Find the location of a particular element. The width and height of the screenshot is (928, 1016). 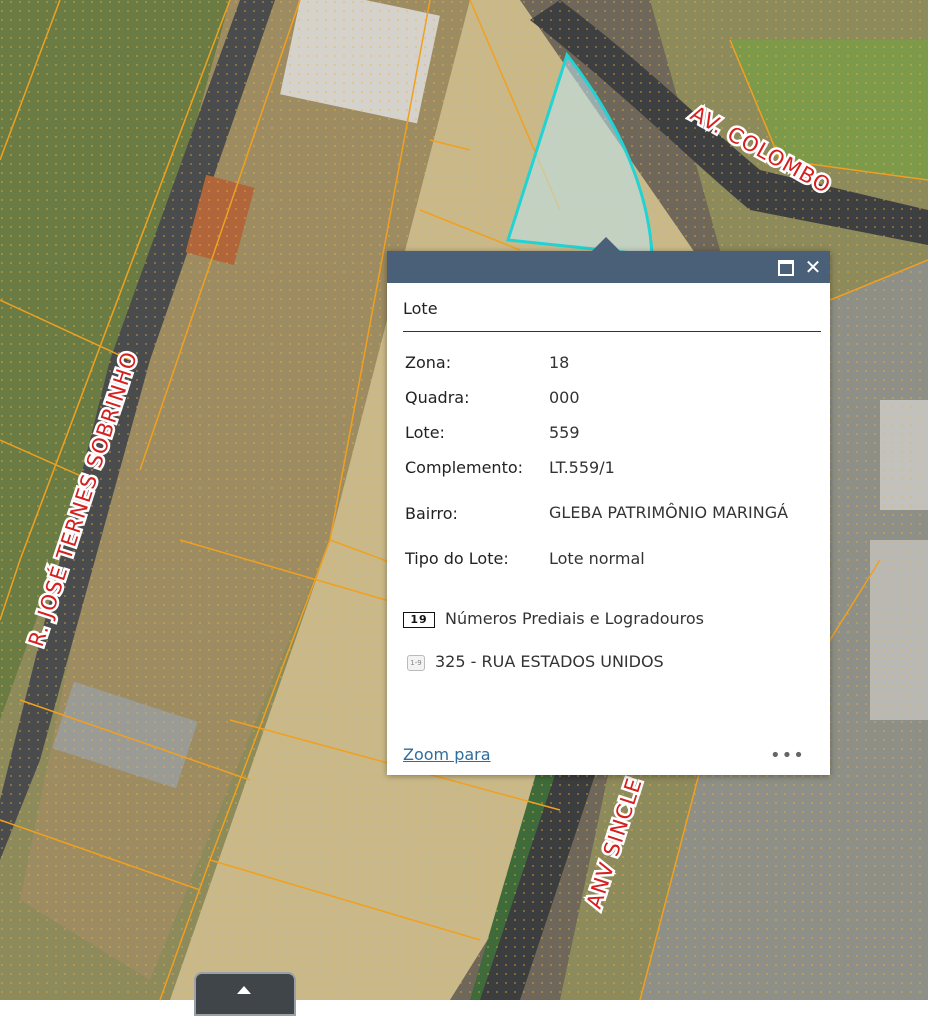

attribute-row: Zona: 18 is located at coordinates (597, 362).